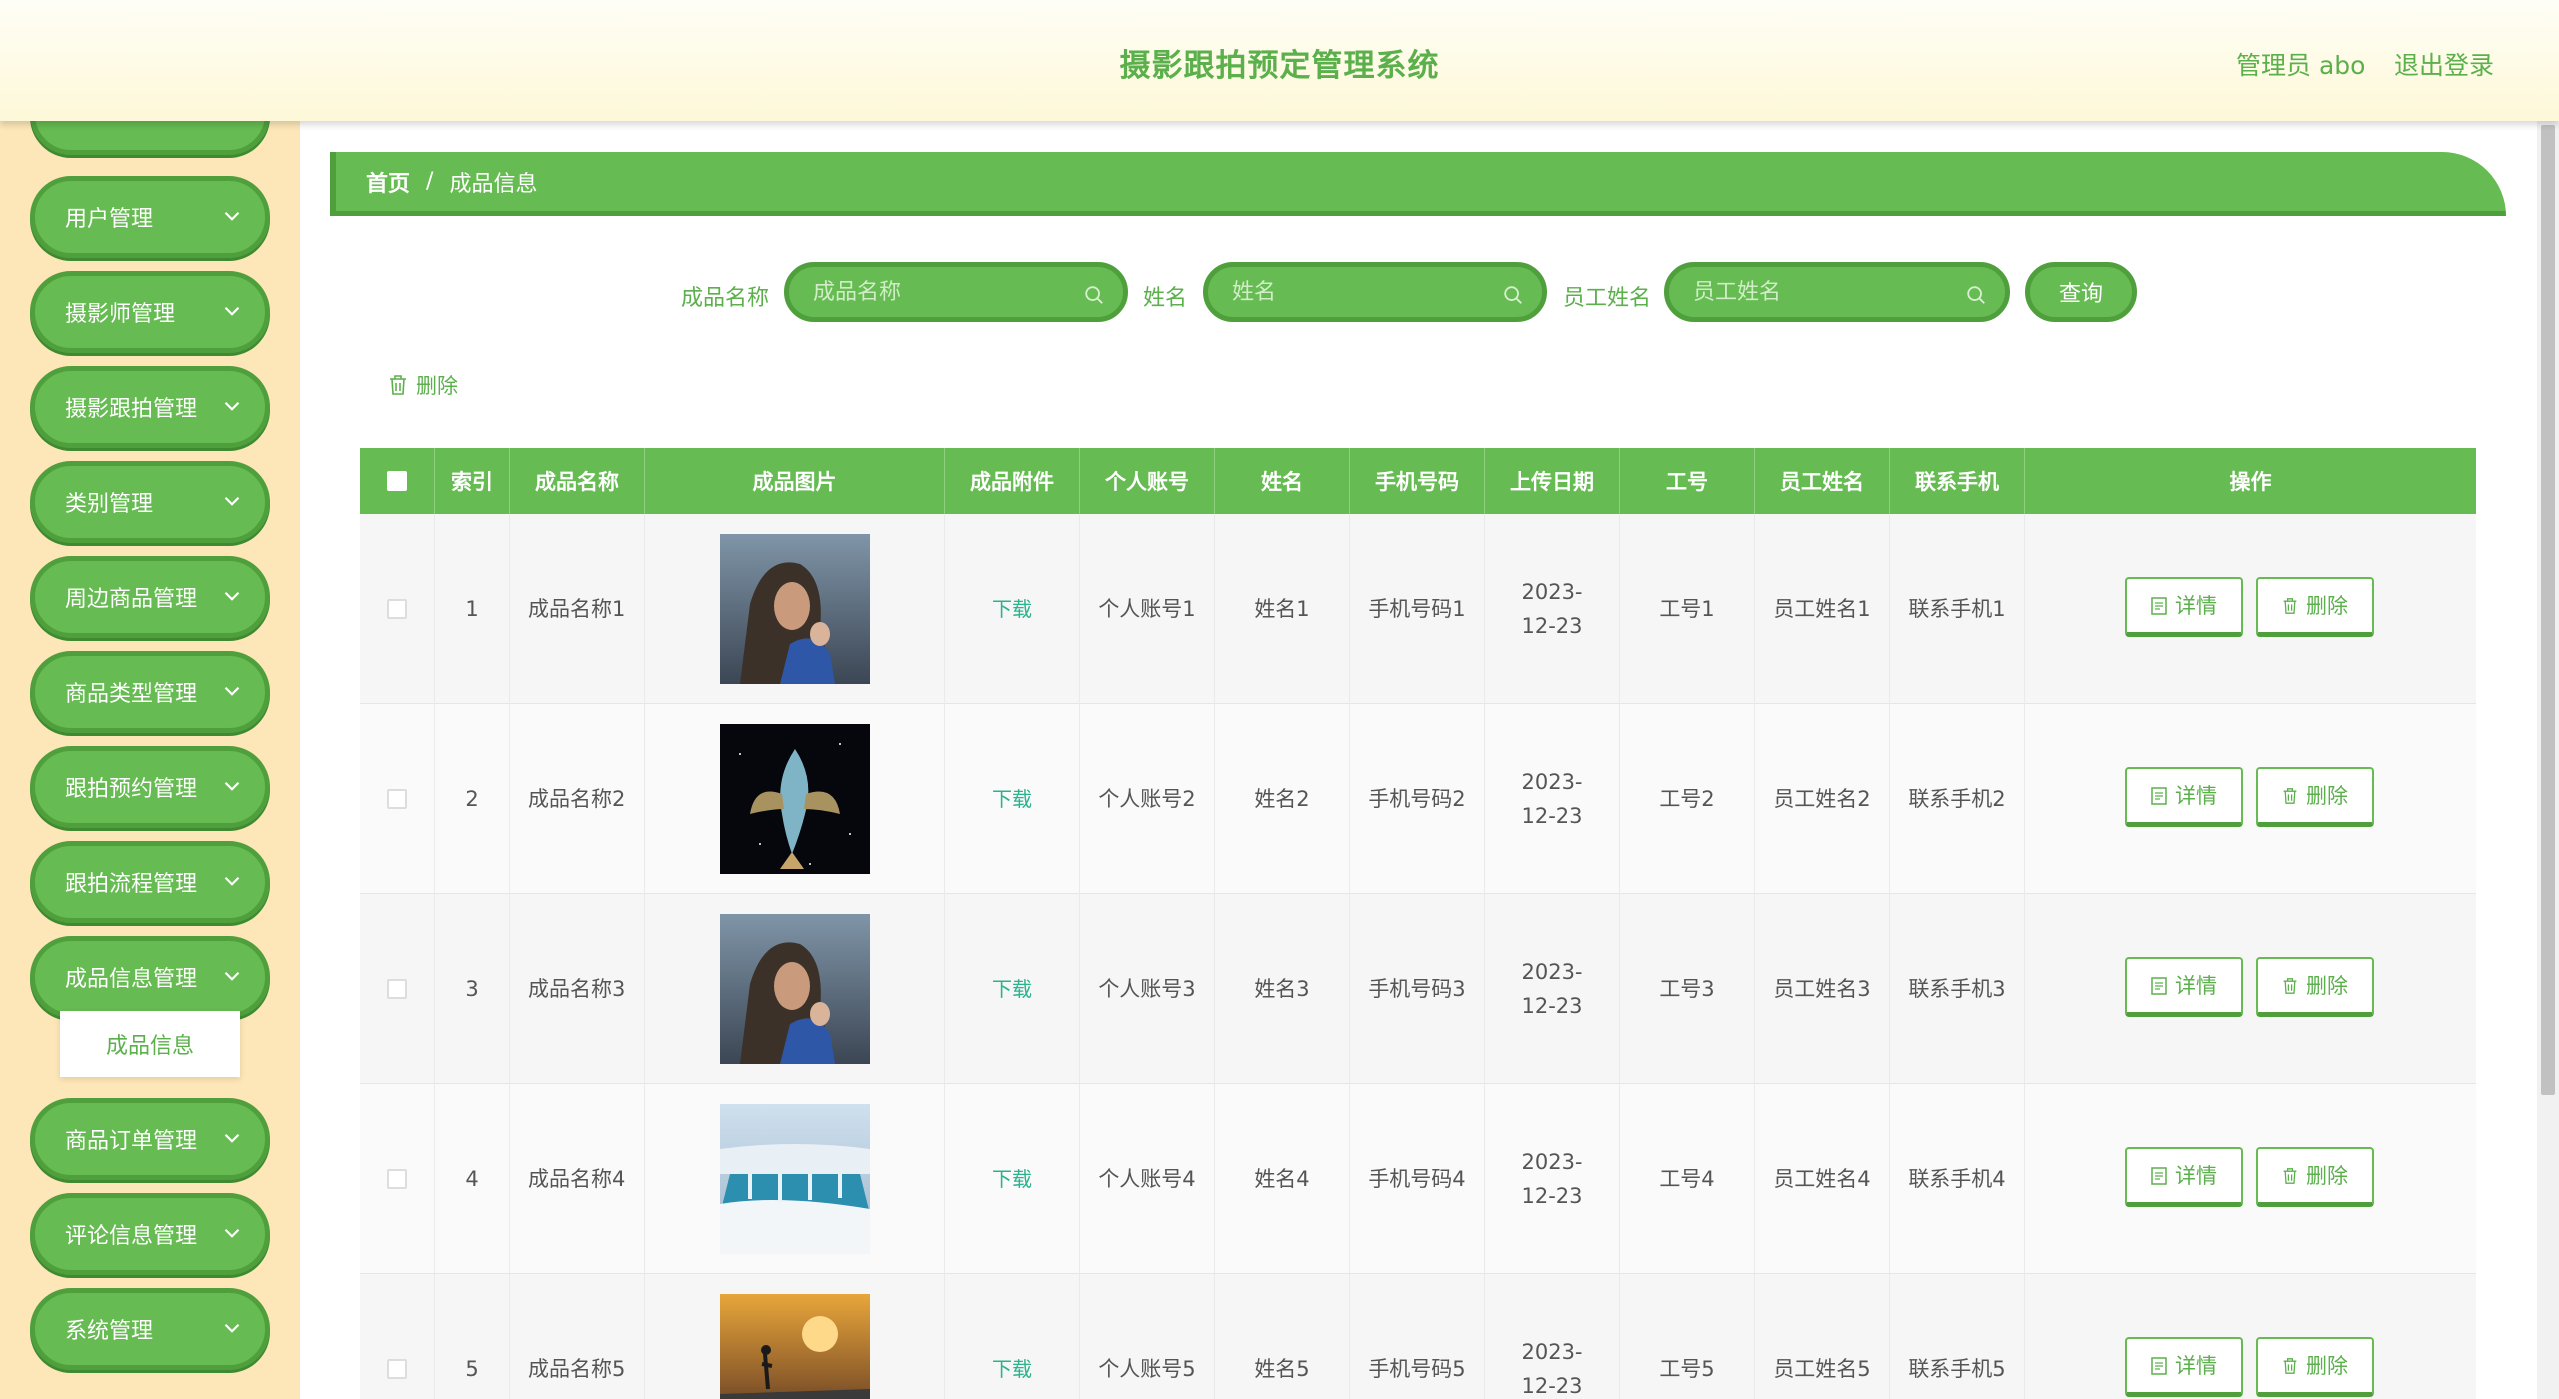 The height and width of the screenshot is (1399, 2559). I want to click on cell-contact: 联系手机3, so click(1957, 989).